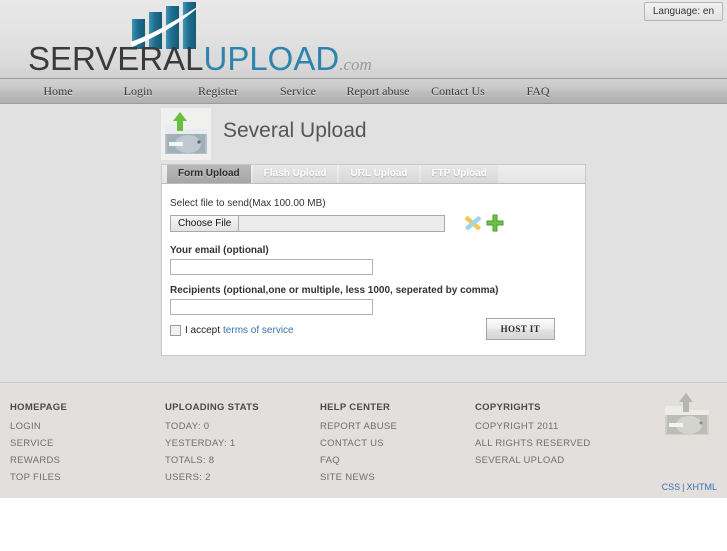 The width and height of the screenshot is (727, 551). I want to click on pencil-cross-icon, so click(473, 223).